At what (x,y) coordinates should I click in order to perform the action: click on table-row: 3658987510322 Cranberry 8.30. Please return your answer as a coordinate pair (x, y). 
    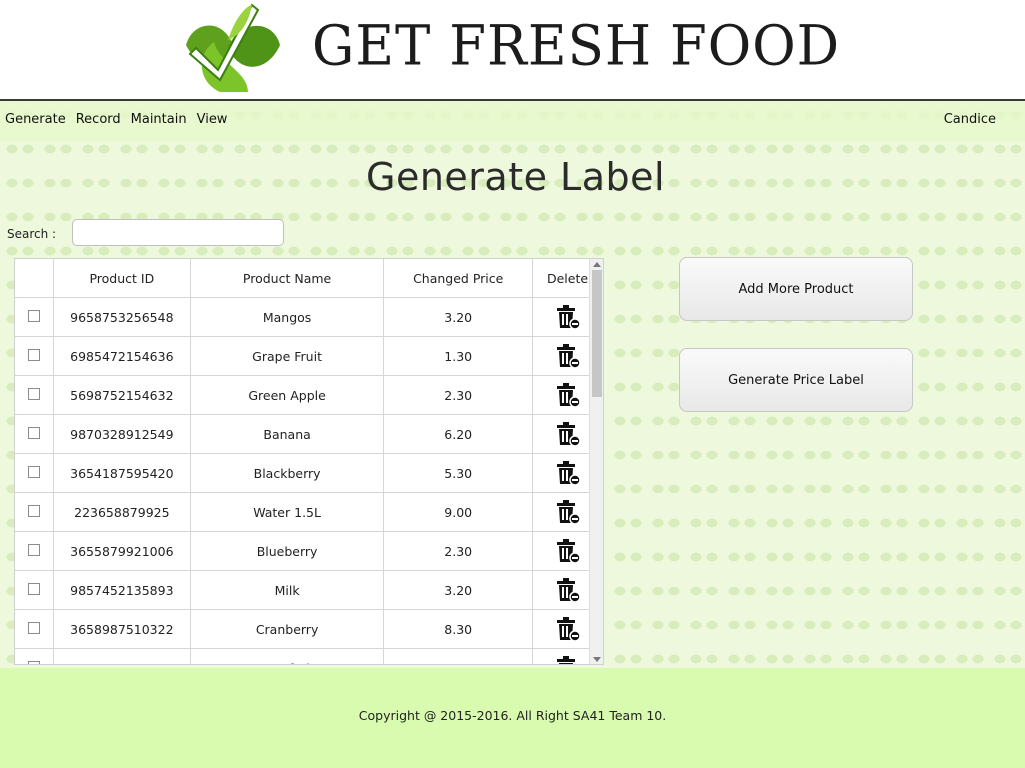
    Looking at the image, I should click on (309, 629).